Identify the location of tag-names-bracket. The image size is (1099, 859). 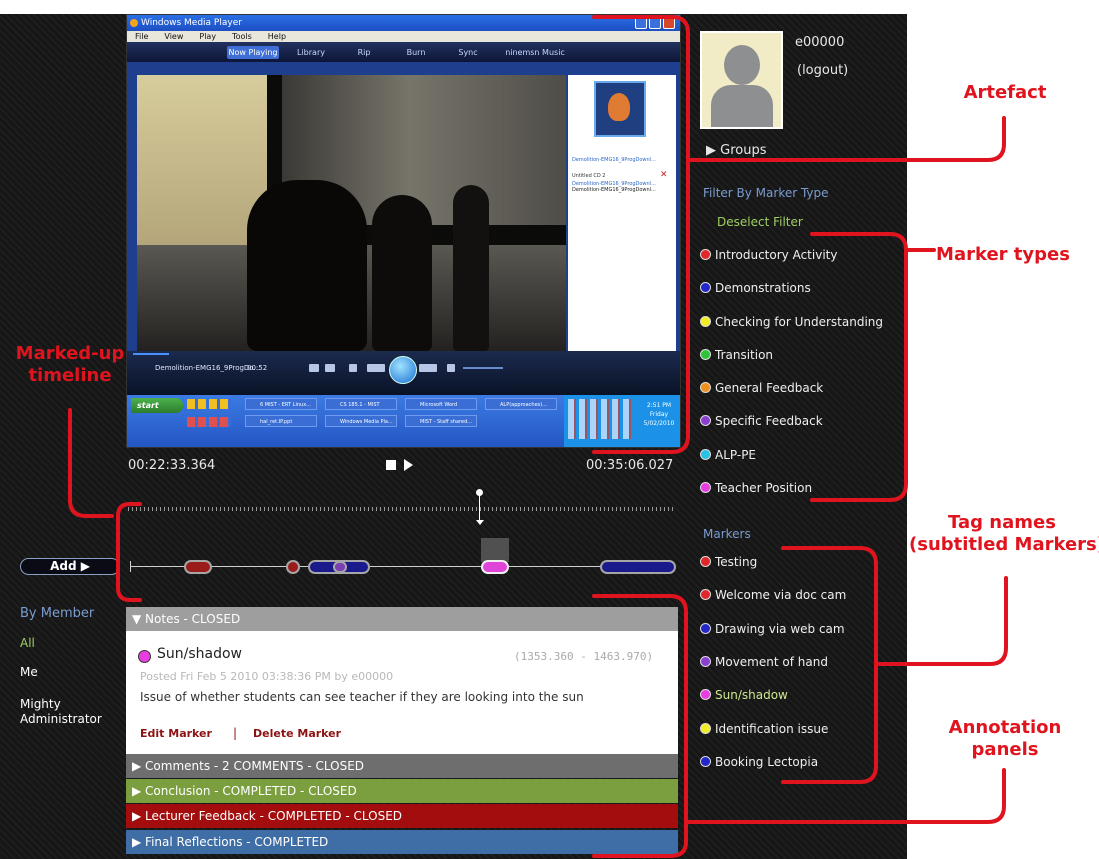
(829, 665).